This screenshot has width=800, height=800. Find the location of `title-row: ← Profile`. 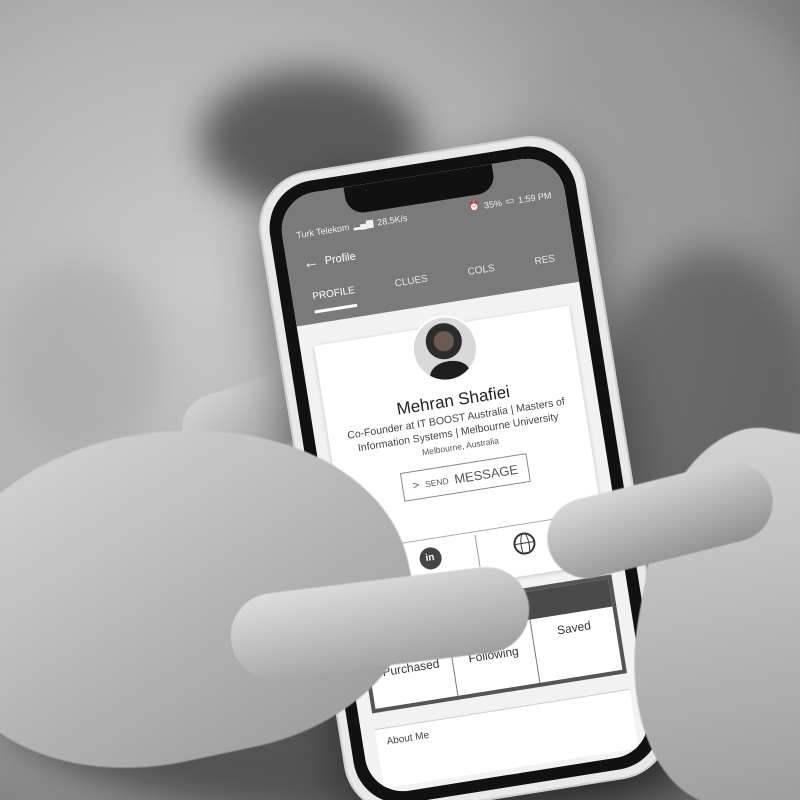

title-row: ← Profile is located at coordinates (329, 260).